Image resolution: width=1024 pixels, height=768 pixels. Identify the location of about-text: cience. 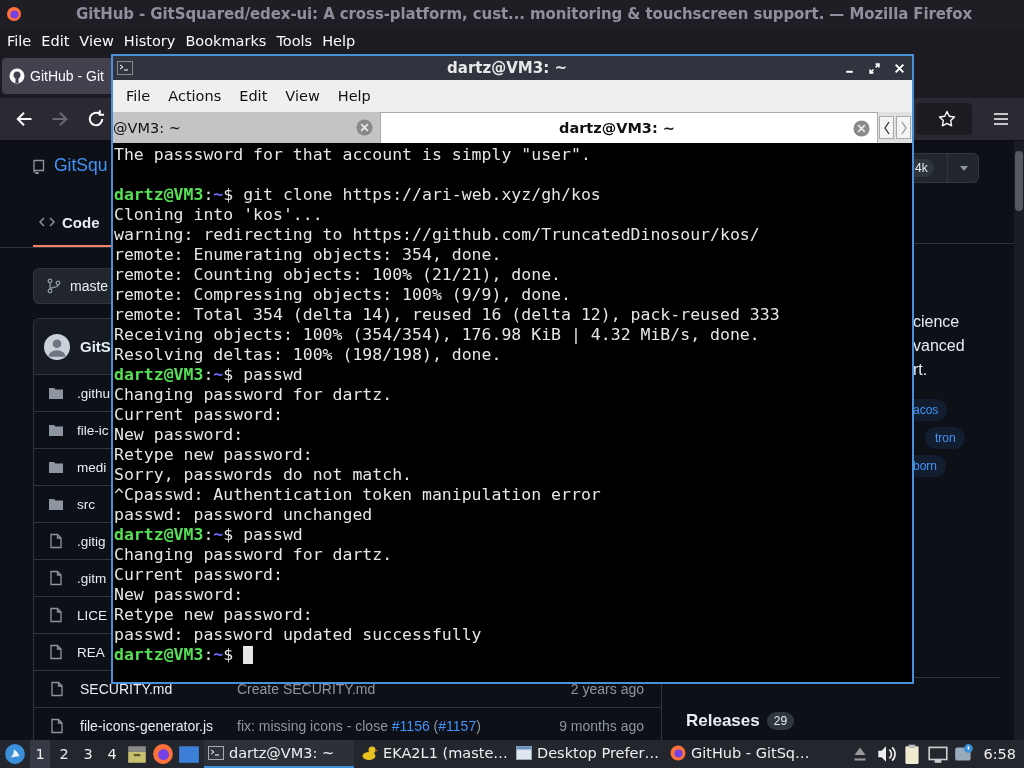
(937, 322).